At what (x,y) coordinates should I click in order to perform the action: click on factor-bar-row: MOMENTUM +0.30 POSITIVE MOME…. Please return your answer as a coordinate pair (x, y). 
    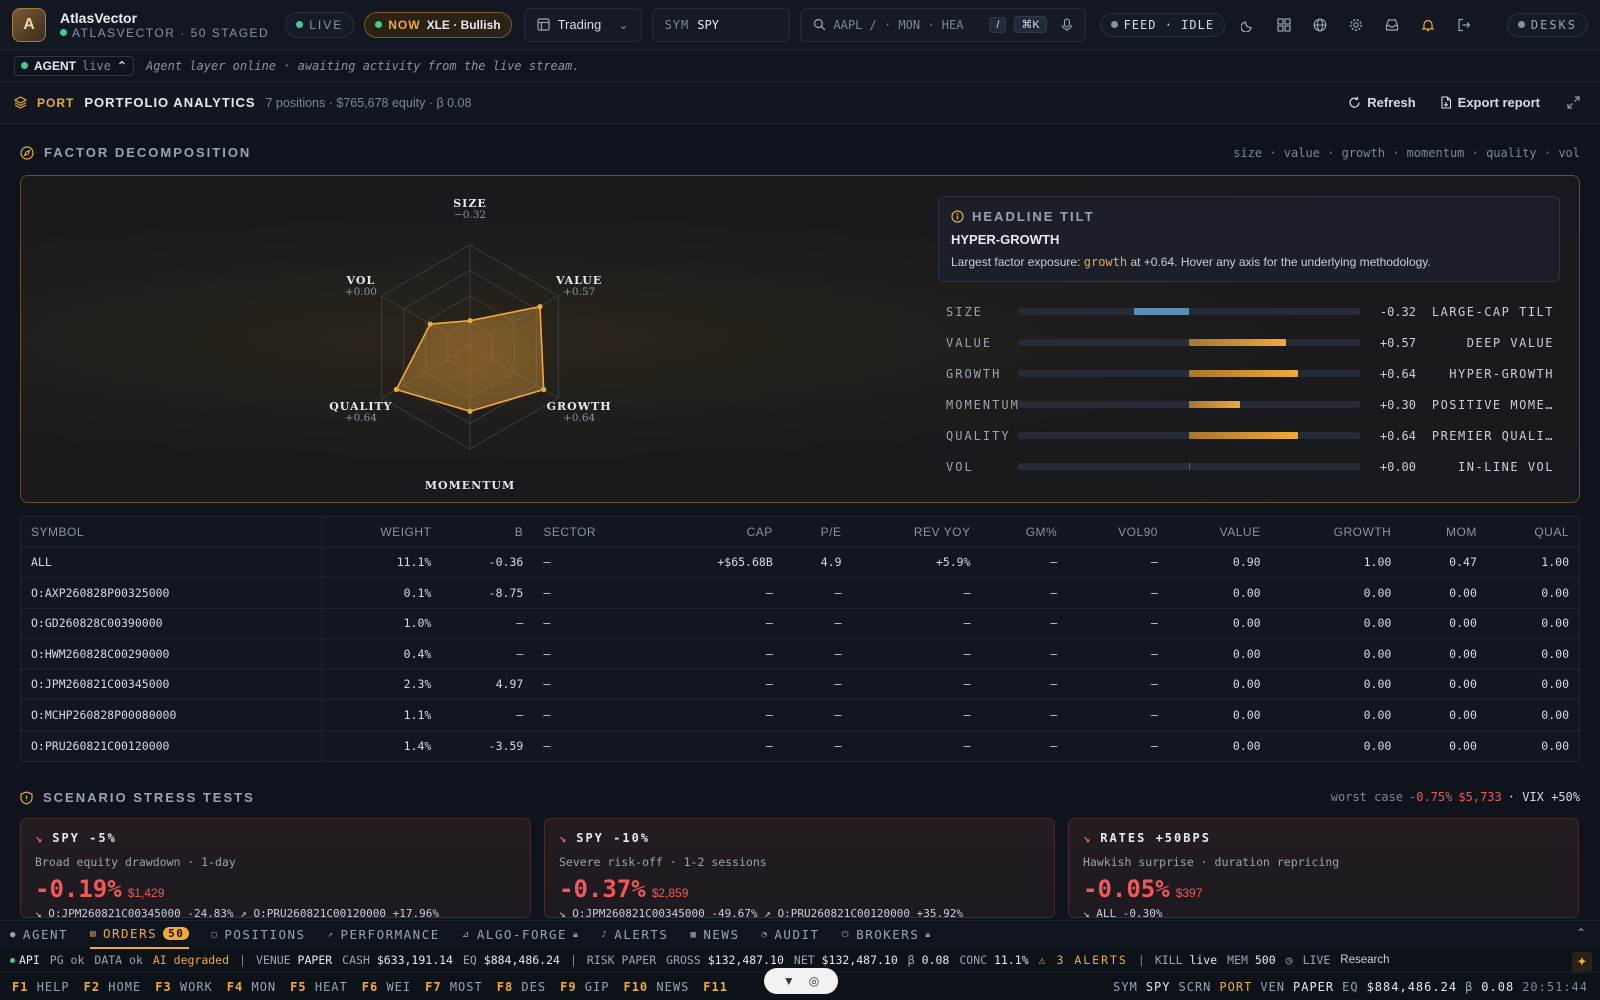
    Looking at the image, I should click on (1251, 404).